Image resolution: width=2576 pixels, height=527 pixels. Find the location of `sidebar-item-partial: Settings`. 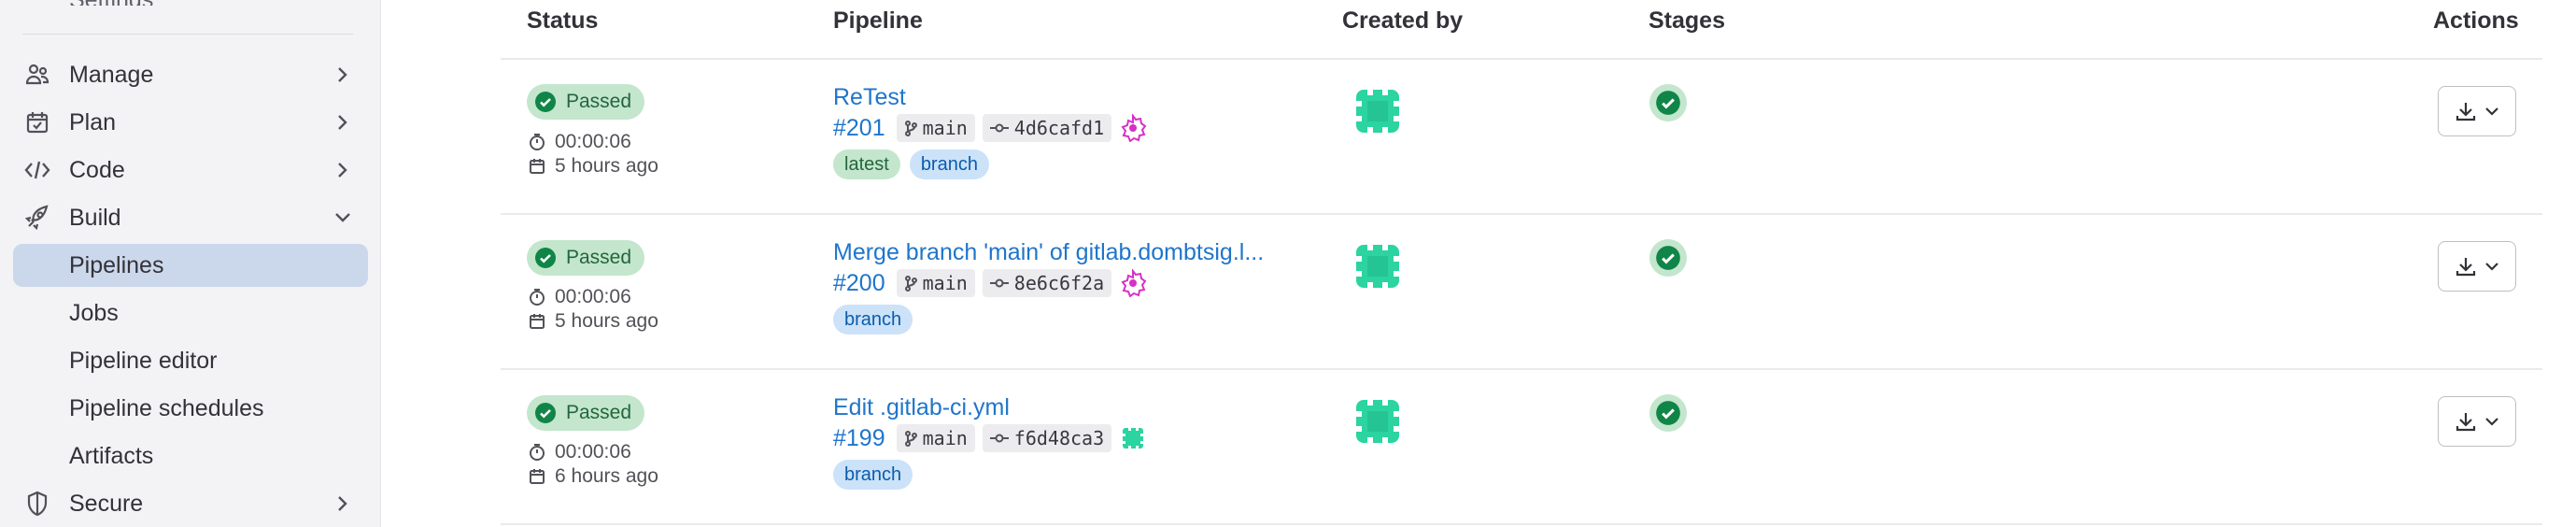

sidebar-item-partial: Settings is located at coordinates (162, 3).